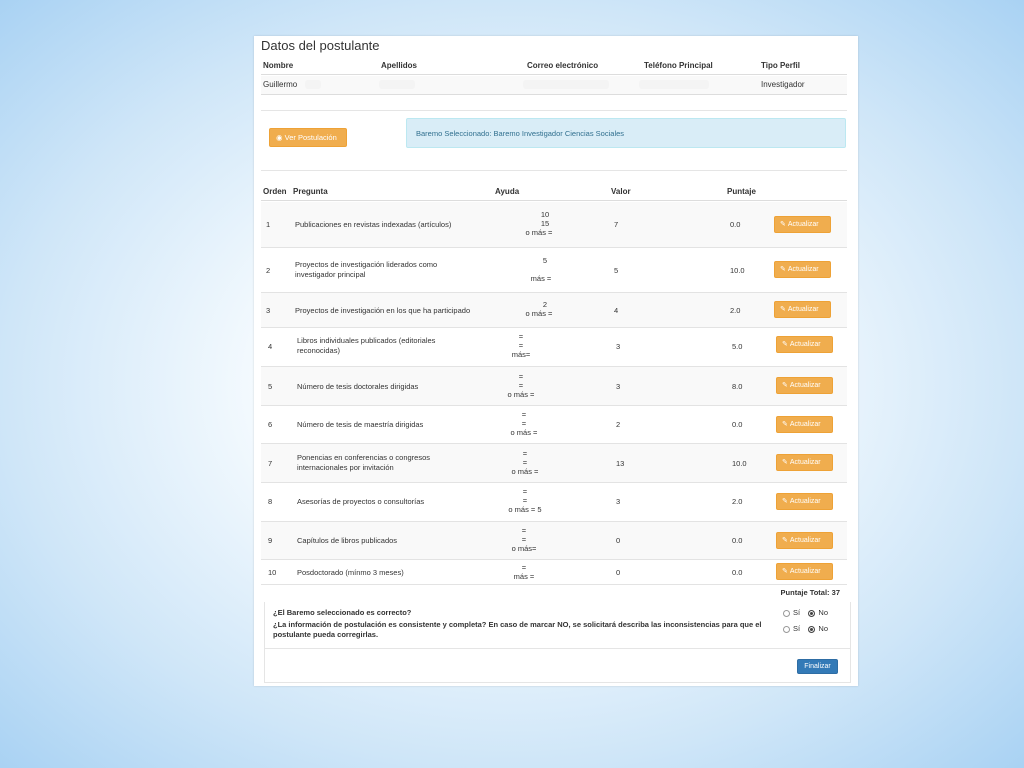  What do you see at coordinates (399, 65) in the screenshot?
I see `col-apellidos: Apellidos` at bounding box center [399, 65].